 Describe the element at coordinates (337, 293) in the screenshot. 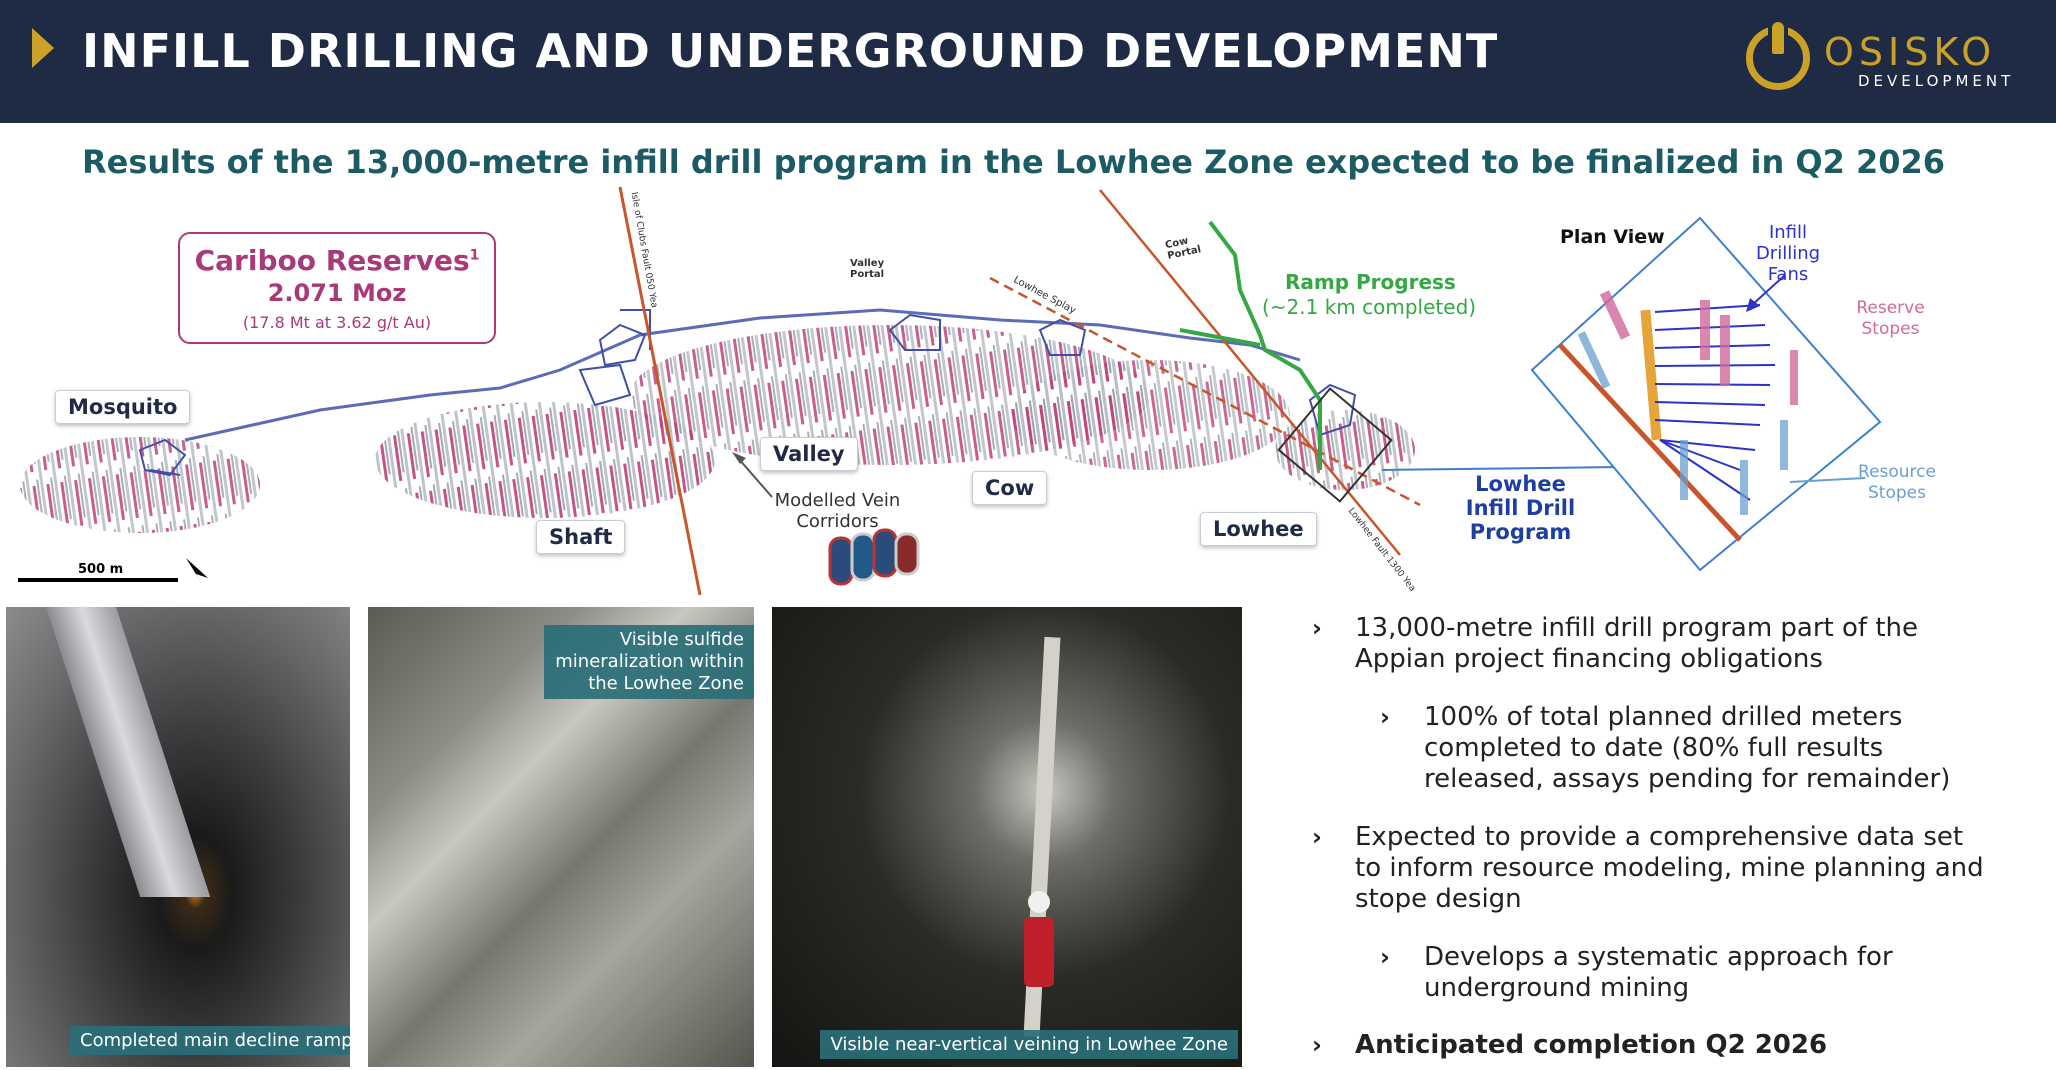

I see `reserves-value: 2.071 Moz` at that location.